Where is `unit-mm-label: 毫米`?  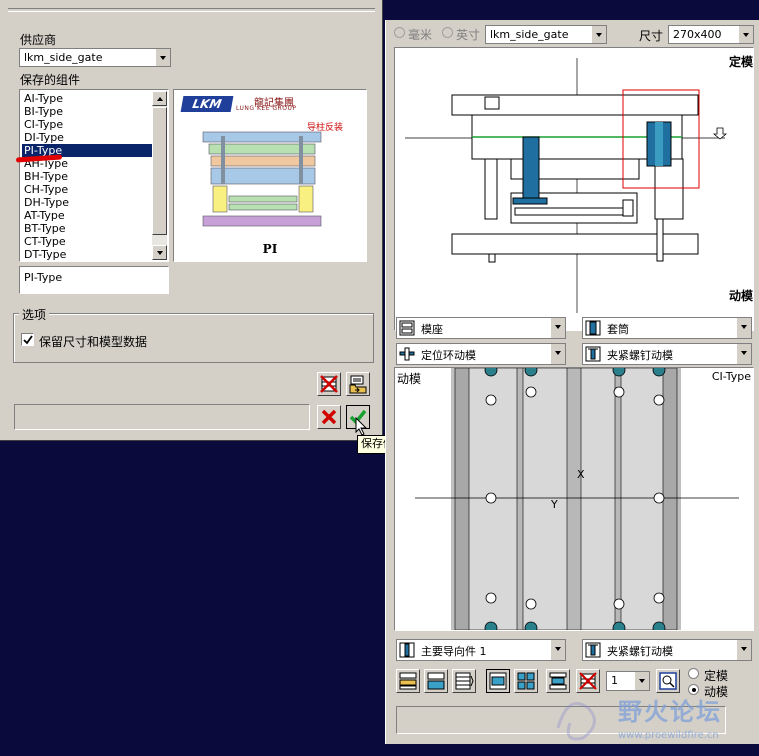 unit-mm-label: 毫米 is located at coordinates (420, 35).